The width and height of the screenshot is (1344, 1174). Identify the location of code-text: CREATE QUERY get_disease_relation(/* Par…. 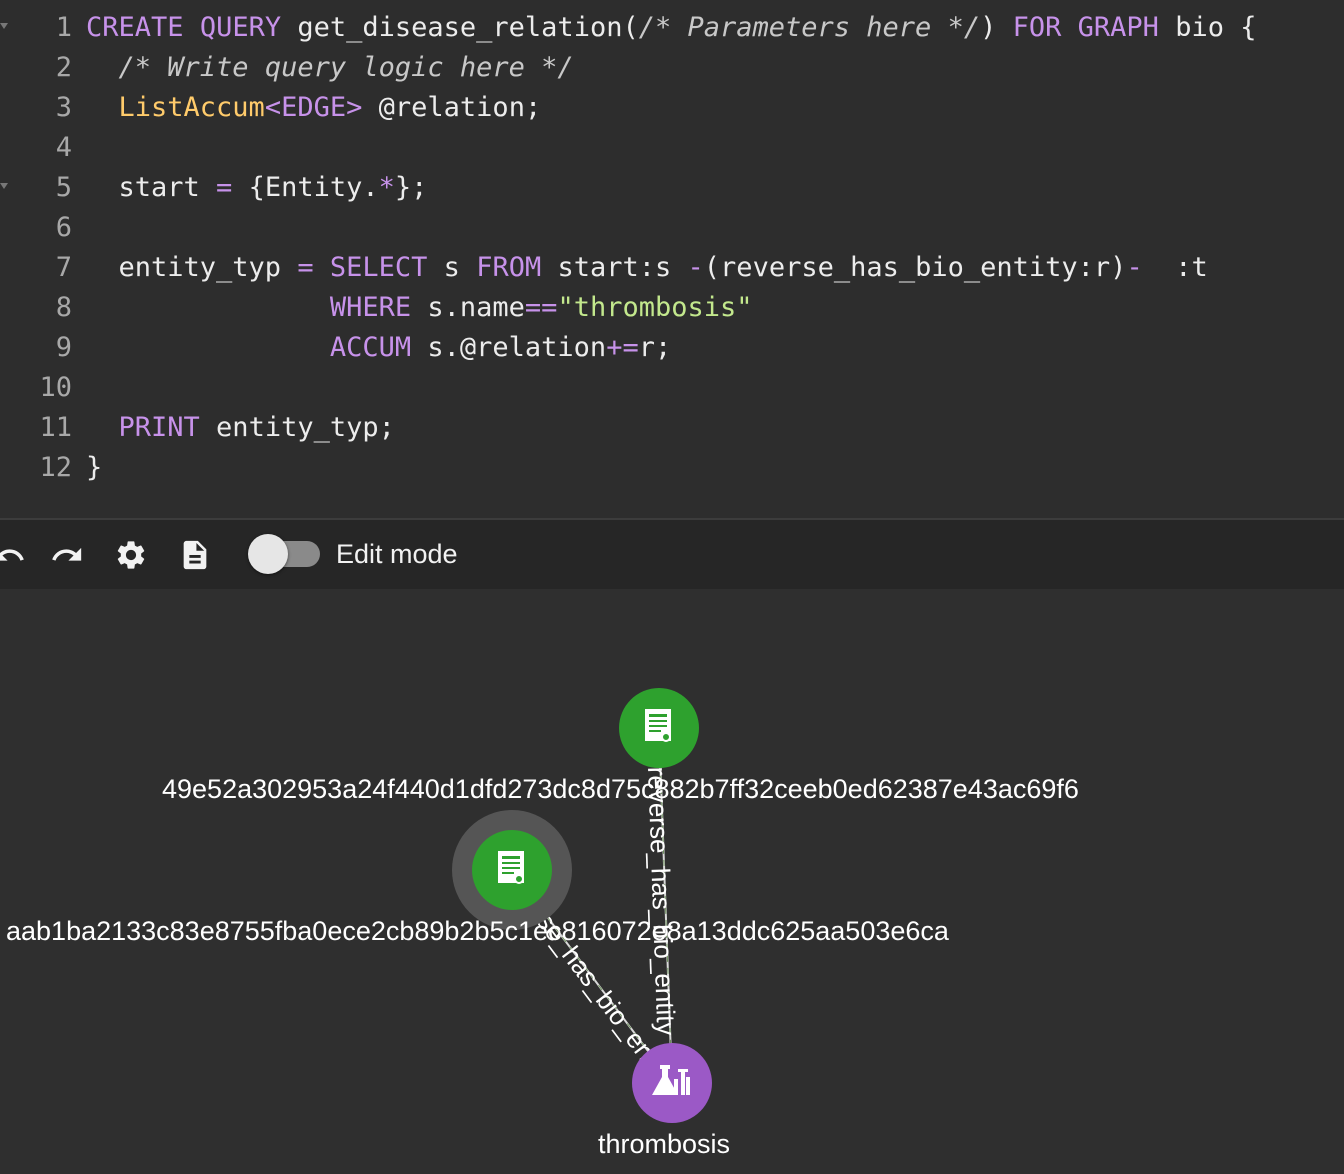
(671, 27).